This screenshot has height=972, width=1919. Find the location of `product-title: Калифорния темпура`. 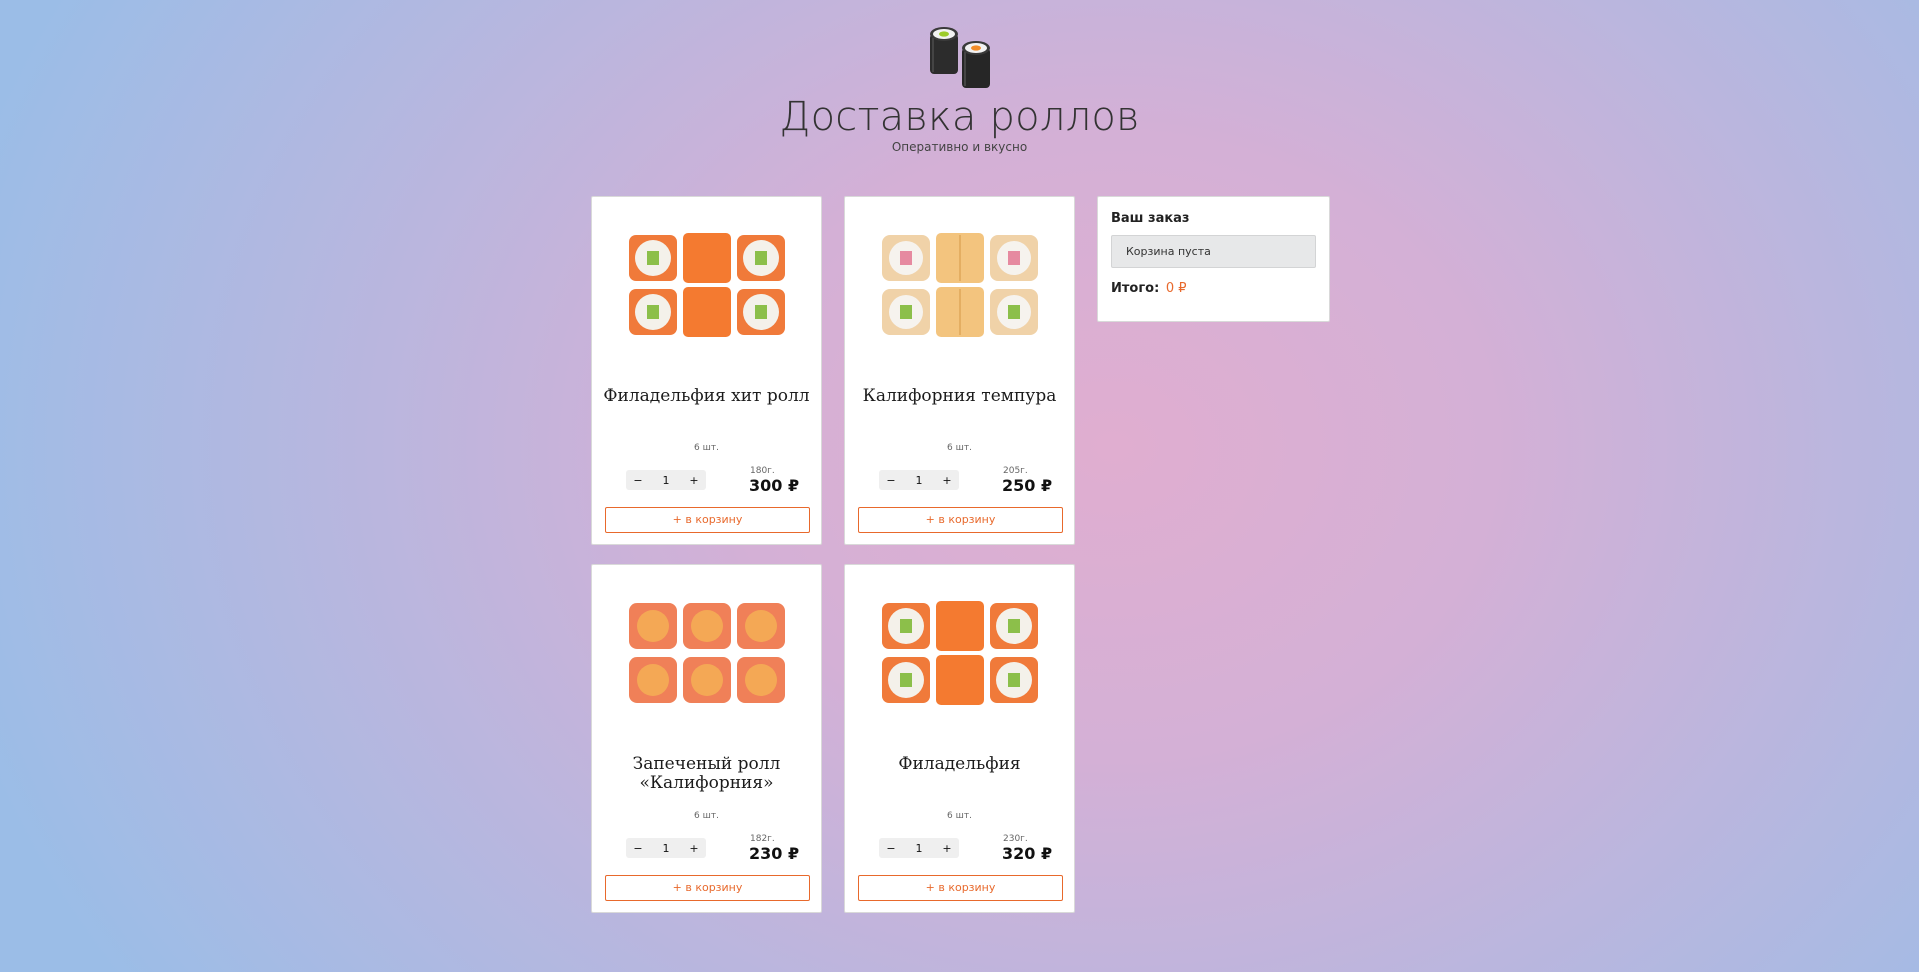

product-title: Калифорния темпура is located at coordinates (959, 396).